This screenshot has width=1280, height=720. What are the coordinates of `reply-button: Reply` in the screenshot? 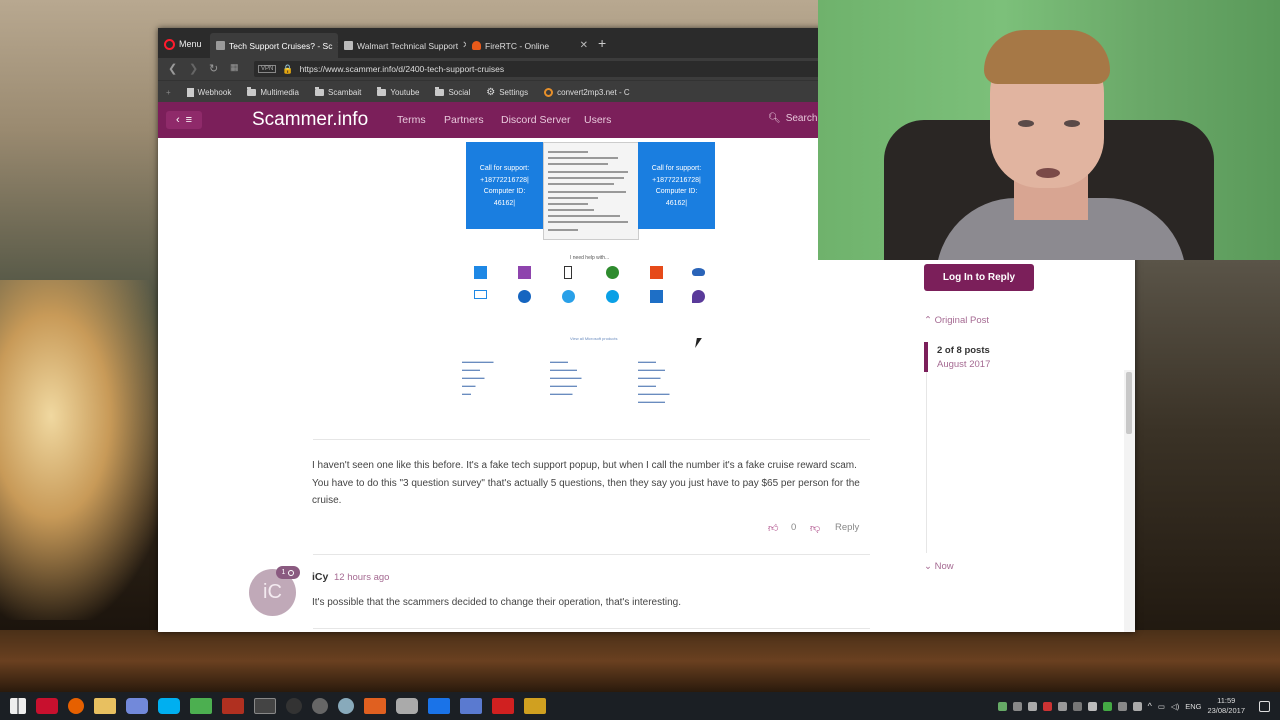 It's located at (847, 527).